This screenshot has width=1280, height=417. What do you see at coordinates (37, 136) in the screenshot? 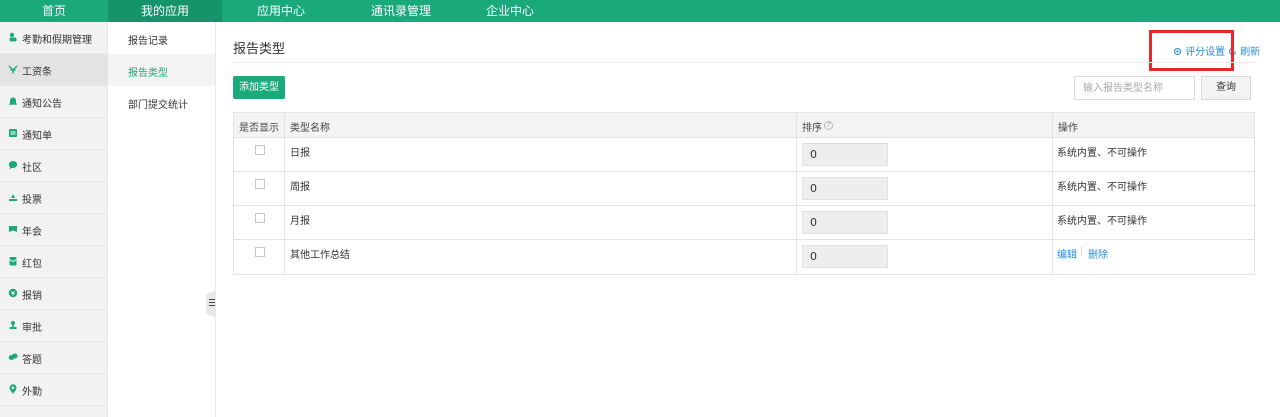
I see `sidebar-item-label: 通知单` at bounding box center [37, 136].